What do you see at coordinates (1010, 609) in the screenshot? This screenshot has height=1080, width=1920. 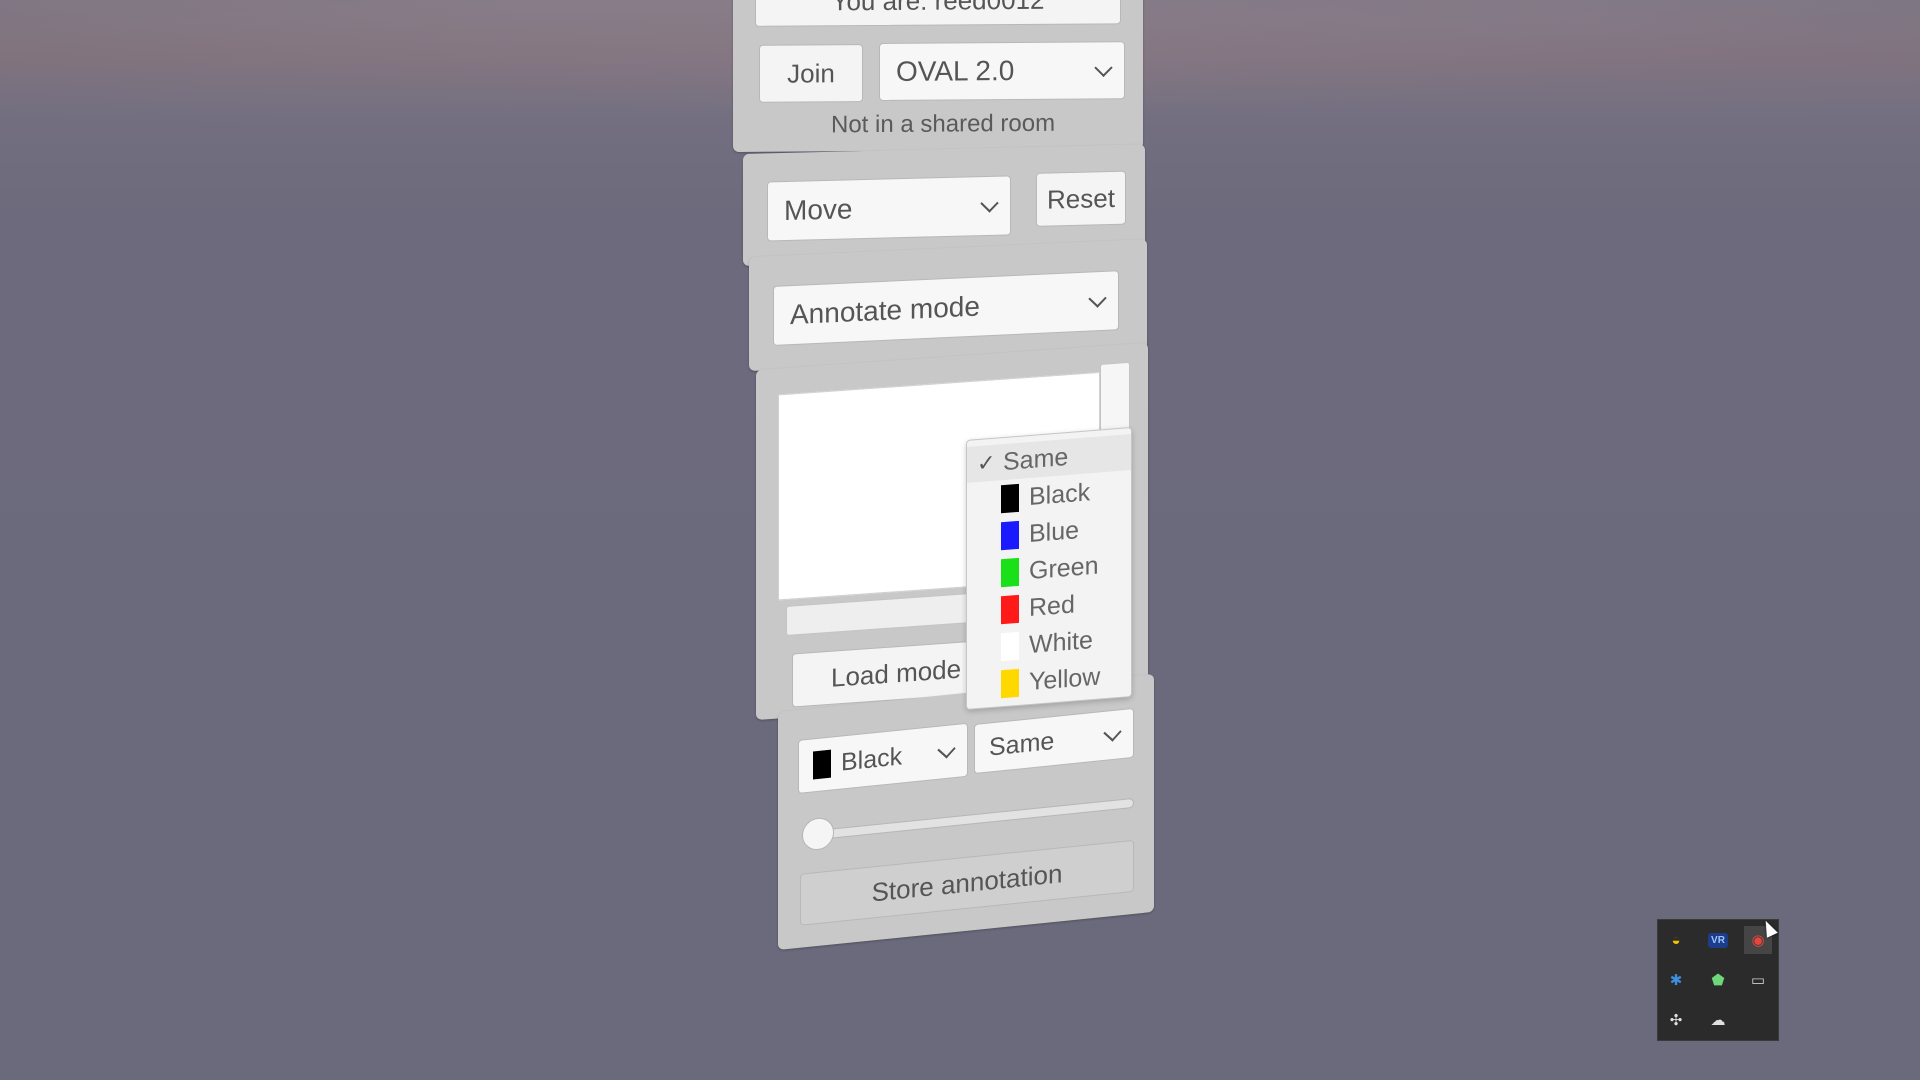 I see `color-swatch-red` at bounding box center [1010, 609].